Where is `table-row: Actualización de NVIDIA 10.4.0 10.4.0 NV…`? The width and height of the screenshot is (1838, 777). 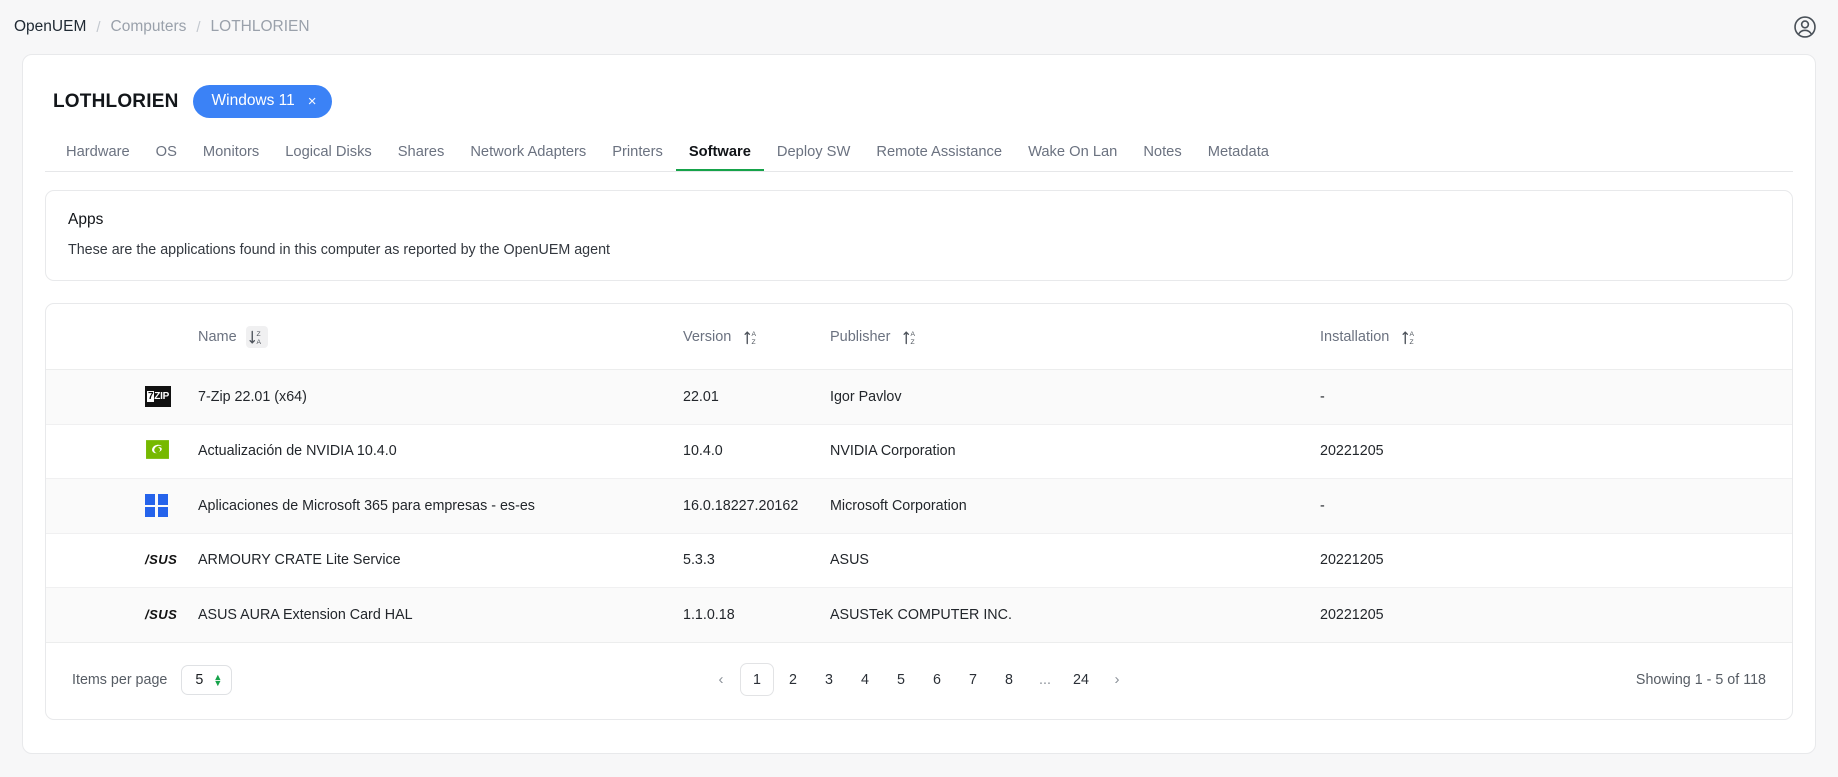 table-row: Actualización de NVIDIA 10.4.0 10.4.0 NV… is located at coordinates (919, 451).